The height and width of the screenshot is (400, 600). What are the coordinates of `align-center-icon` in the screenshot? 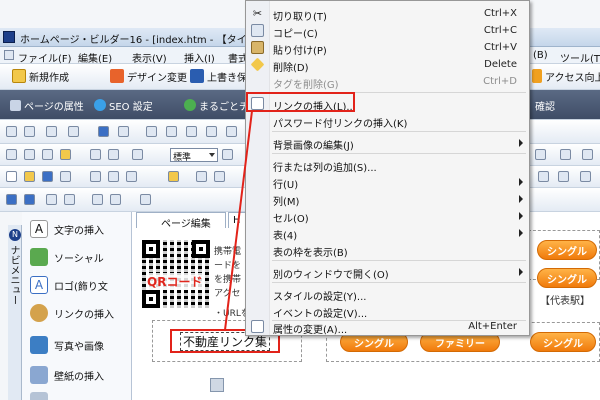 It's located at (563, 176).